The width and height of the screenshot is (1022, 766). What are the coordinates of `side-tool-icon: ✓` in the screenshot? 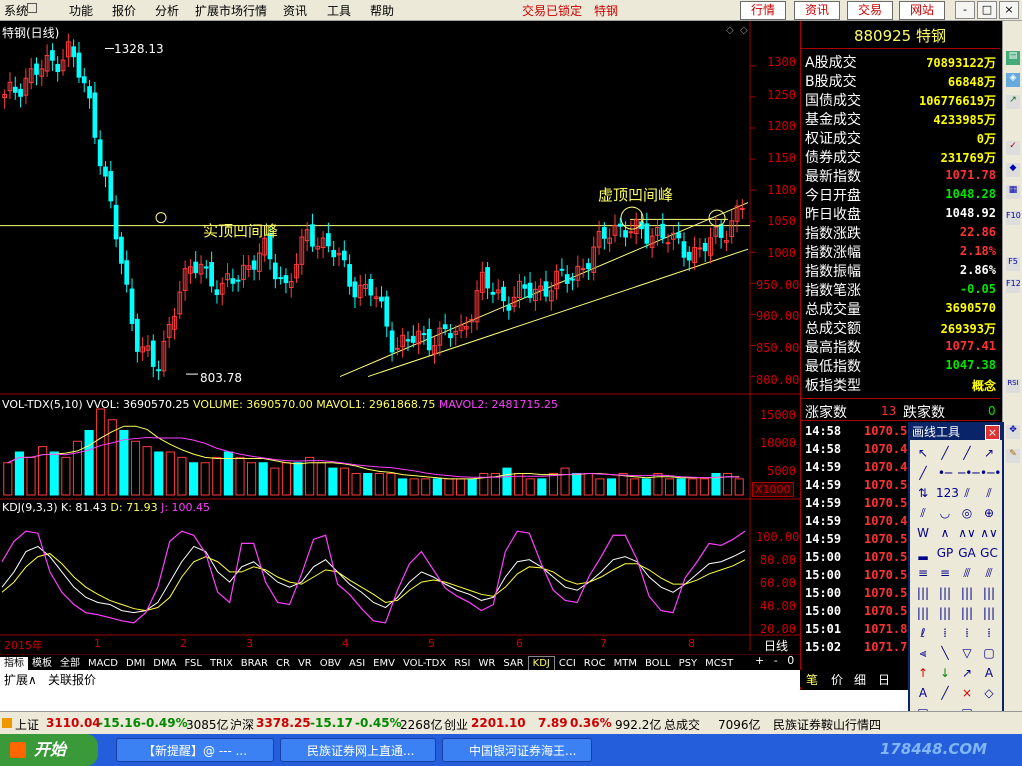 It's located at (1013, 148).